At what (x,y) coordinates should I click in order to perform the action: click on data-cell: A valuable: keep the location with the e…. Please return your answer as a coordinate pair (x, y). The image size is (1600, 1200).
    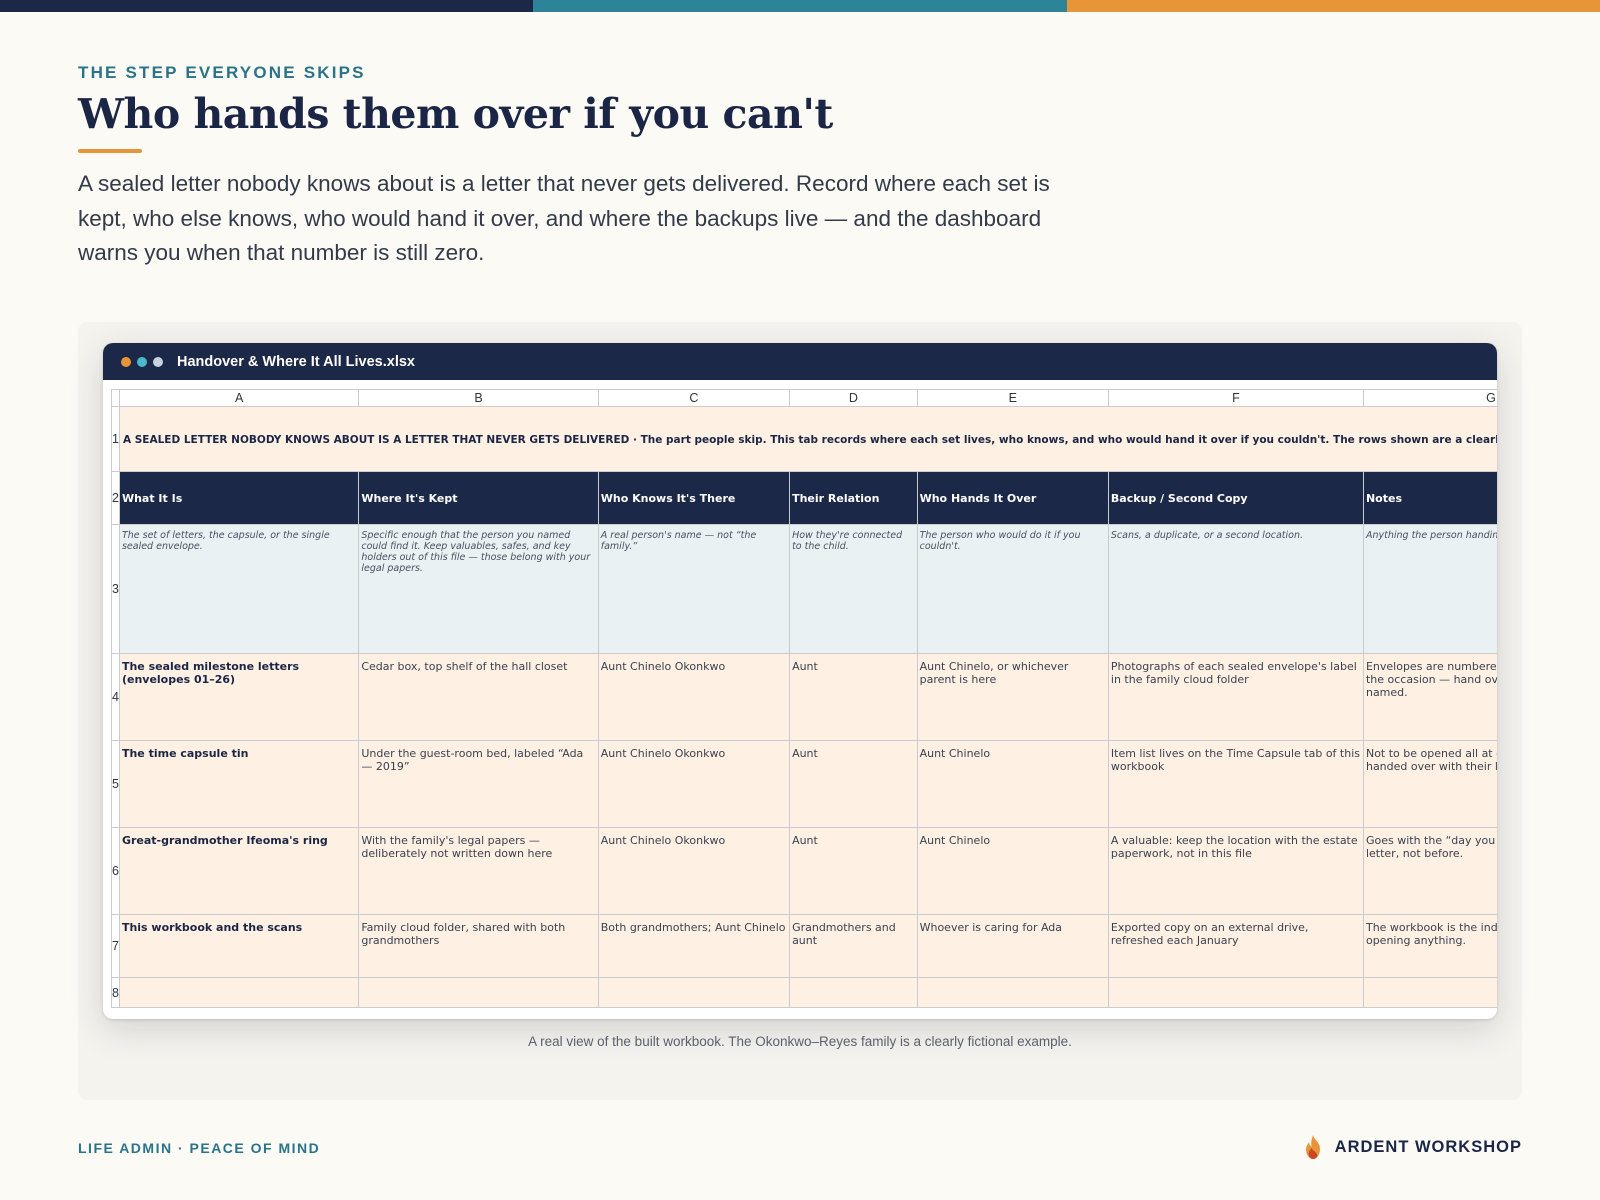
    Looking at the image, I should click on (1235, 871).